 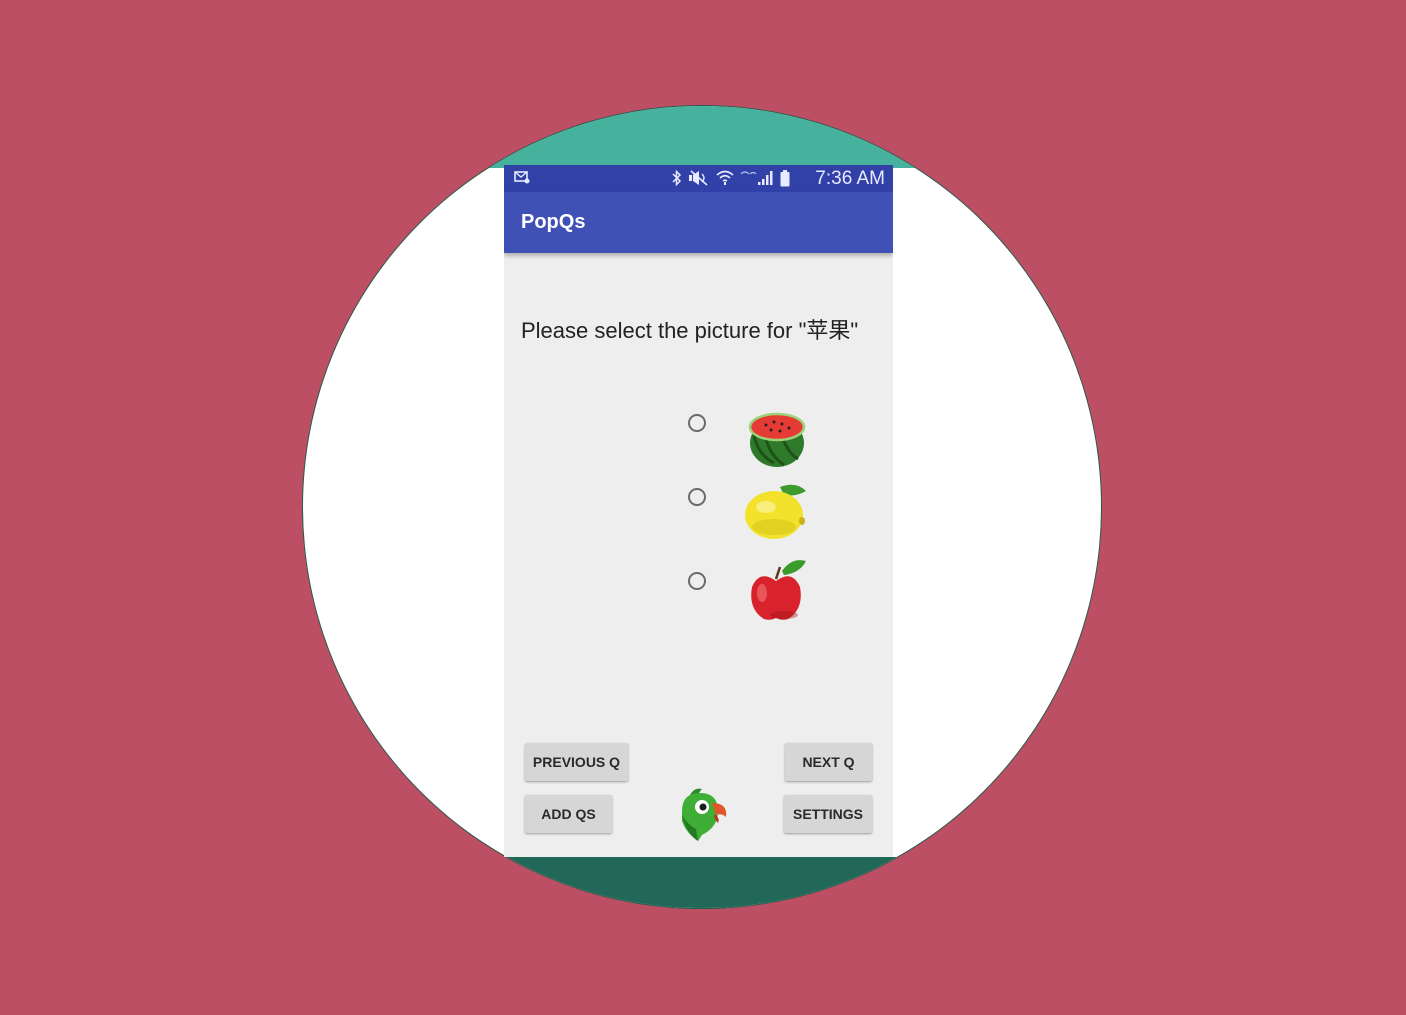 I want to click on mute-icon, so click(x=698, y=178).